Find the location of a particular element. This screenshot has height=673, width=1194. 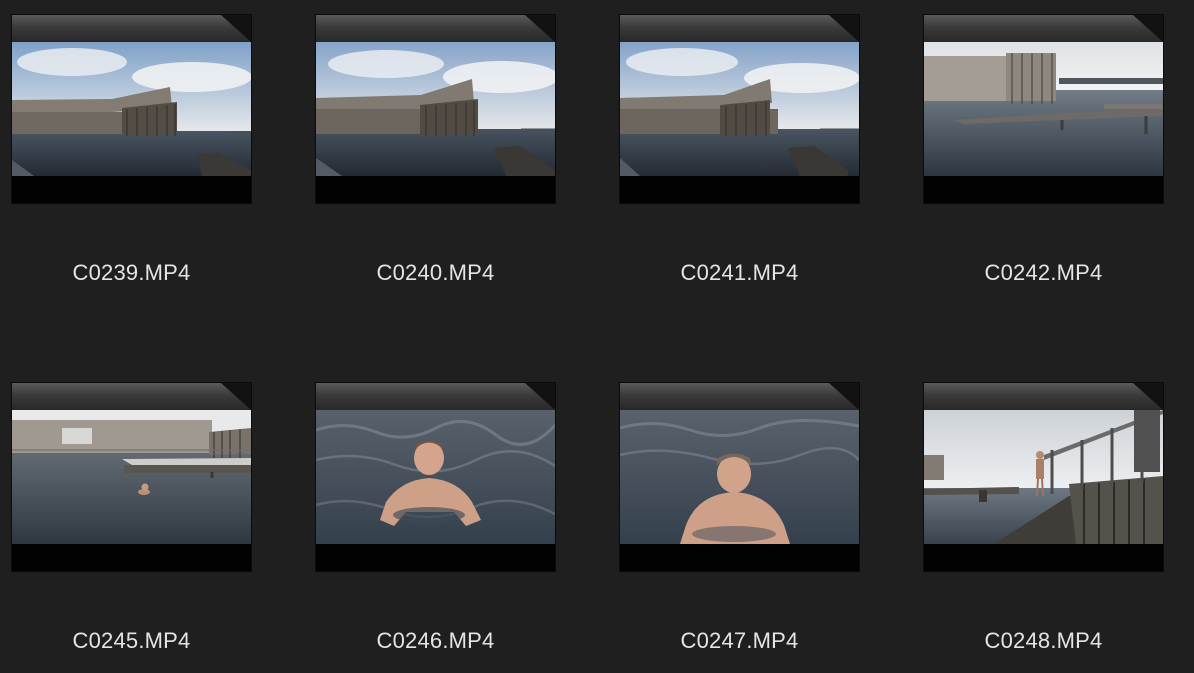

file-item-c0248: C0248.MP4 is located at coordinates (1044, 528).